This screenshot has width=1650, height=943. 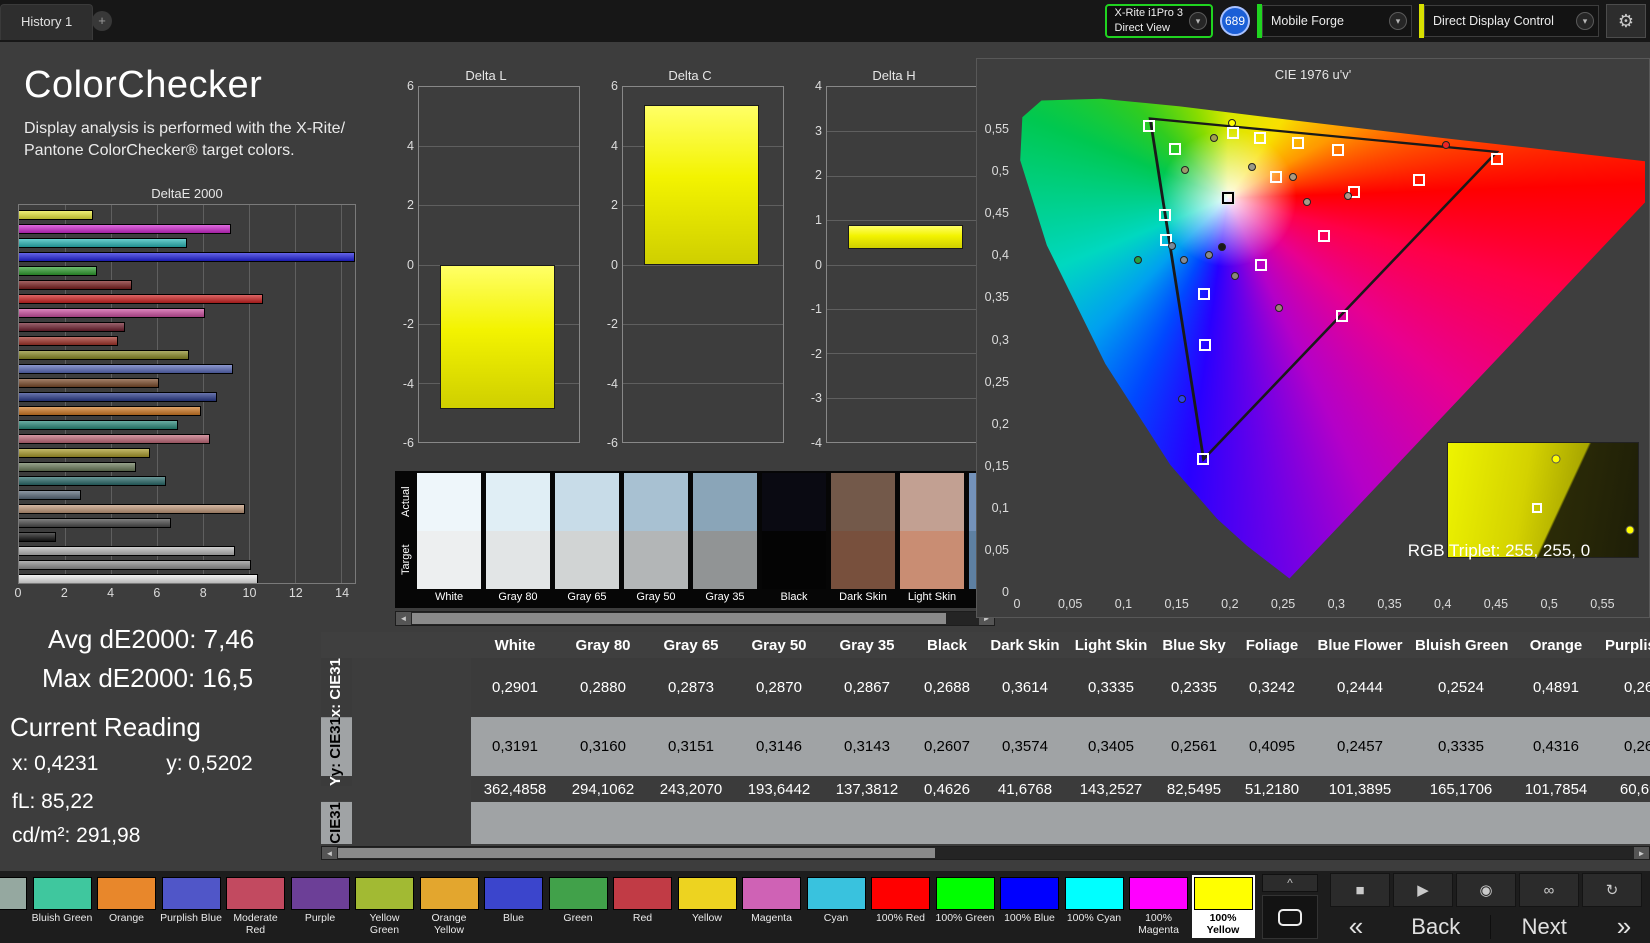 What do you see at coordinates (1334, 21) in the screenshot?
I see `source-dropdown: Mobile Forge ▾` at bounding box center [1334, 21].